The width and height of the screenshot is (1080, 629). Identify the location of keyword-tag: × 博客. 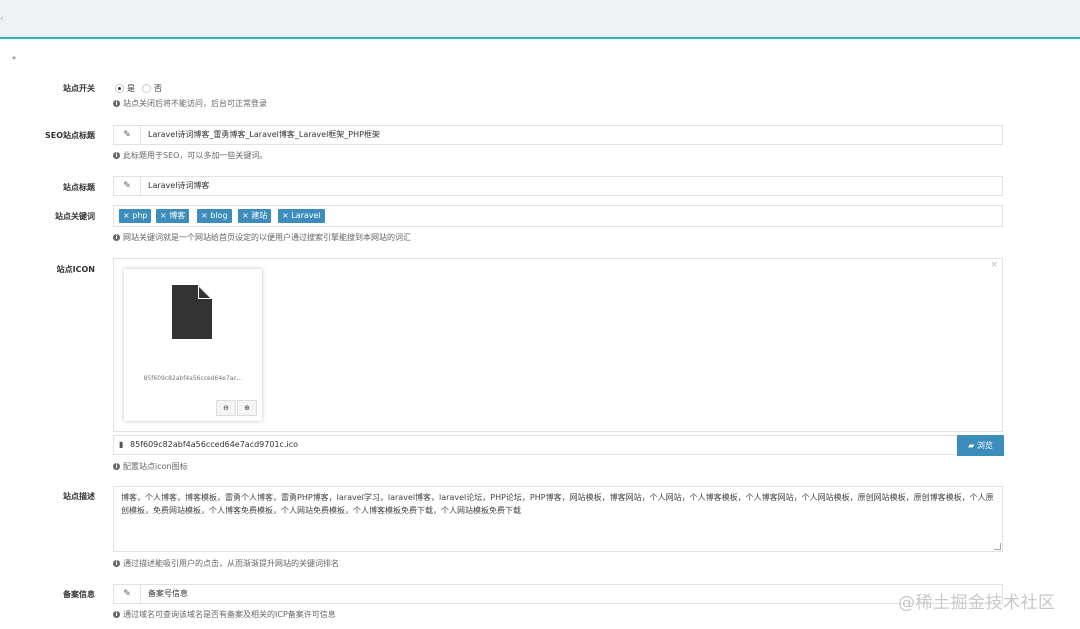
(173, 216).